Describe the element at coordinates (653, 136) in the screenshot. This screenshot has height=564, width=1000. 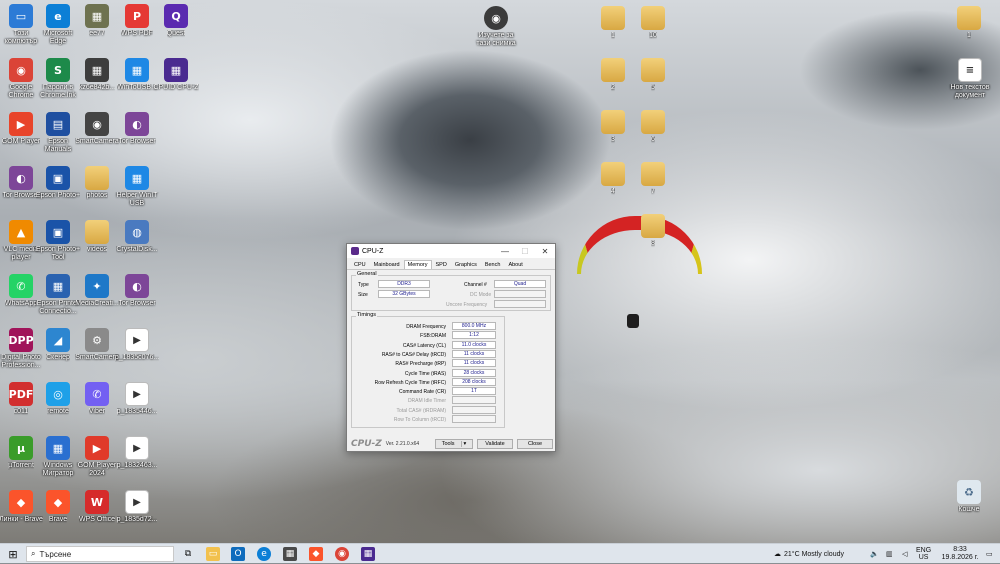
I see `desktop-icon-folder: 6` at that location.